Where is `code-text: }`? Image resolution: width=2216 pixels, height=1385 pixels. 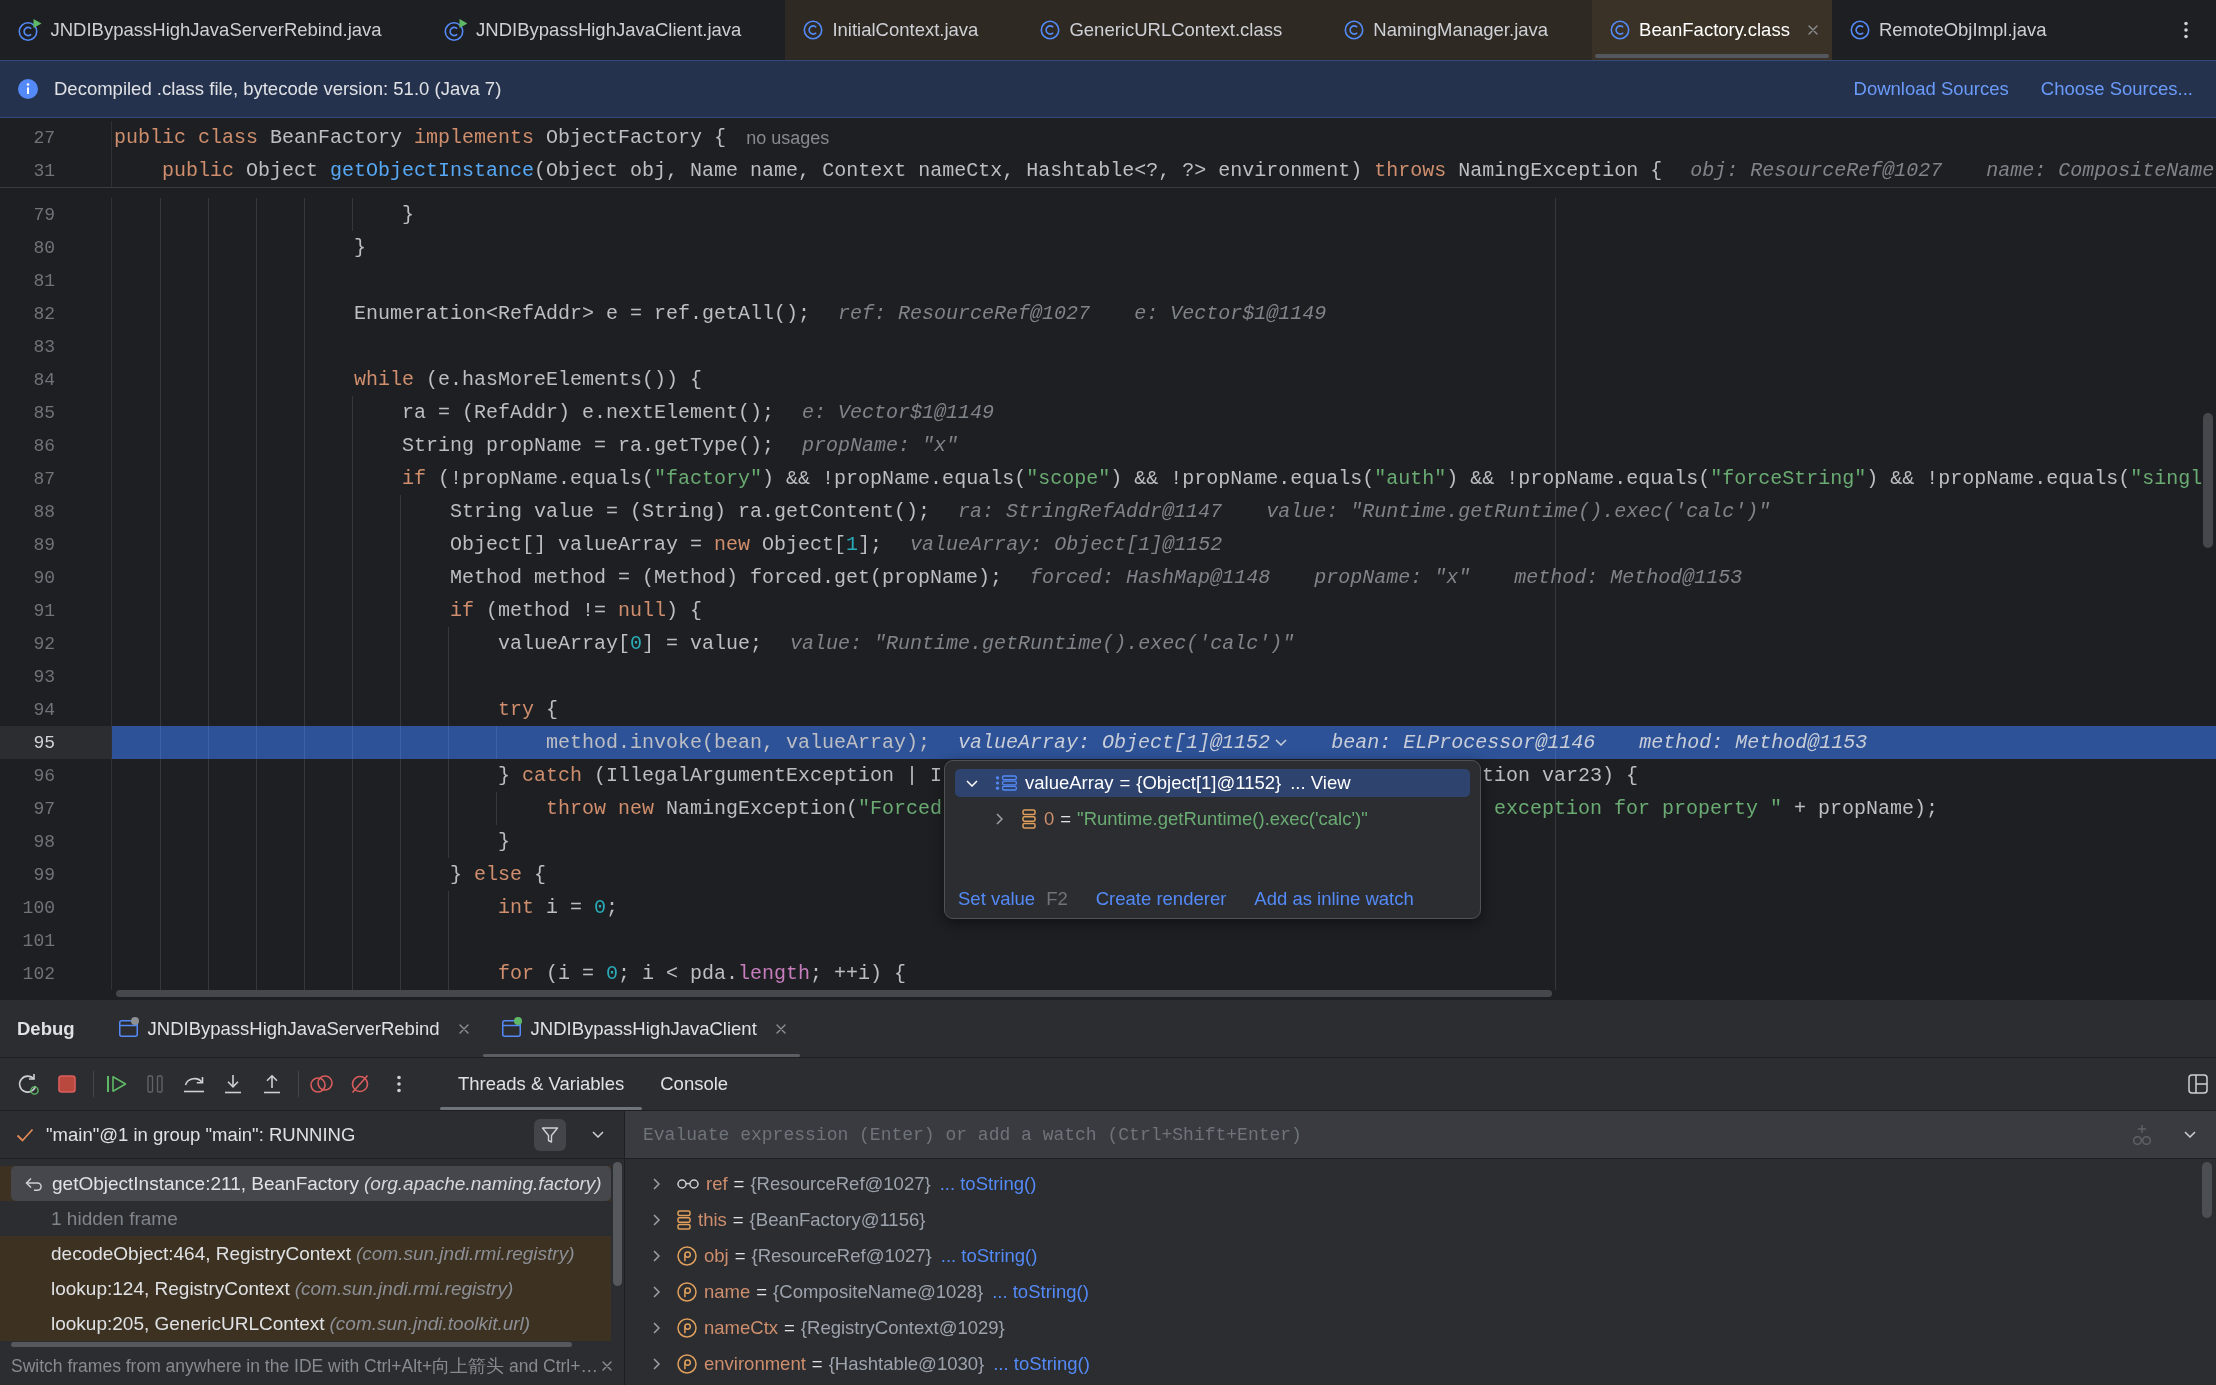
code-text: } is located at coordinates (408, 214).